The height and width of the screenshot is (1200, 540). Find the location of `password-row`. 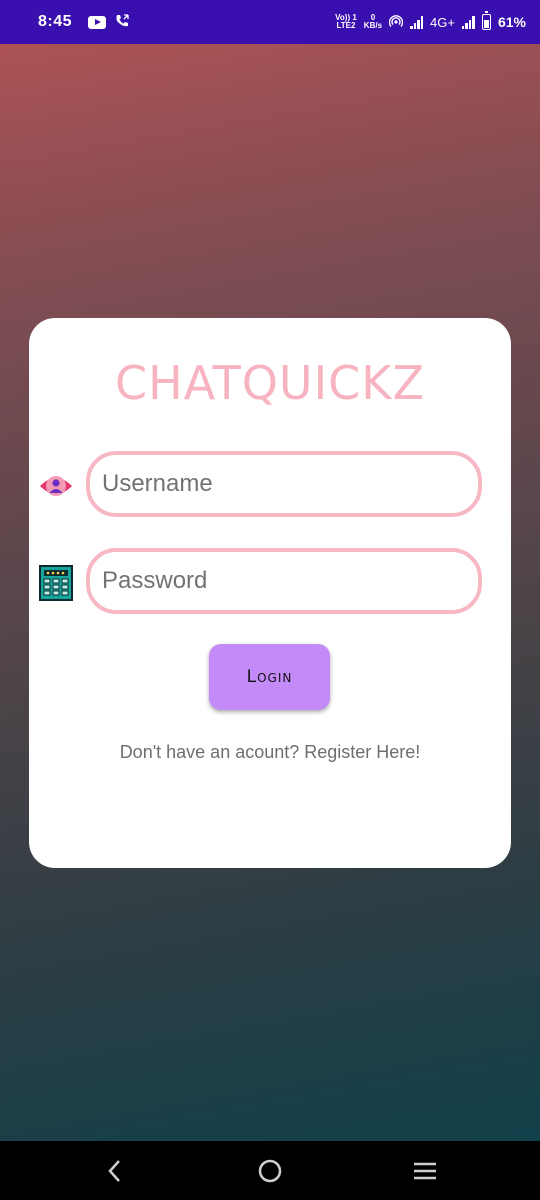

password-row is located at coordinates (270, 583).